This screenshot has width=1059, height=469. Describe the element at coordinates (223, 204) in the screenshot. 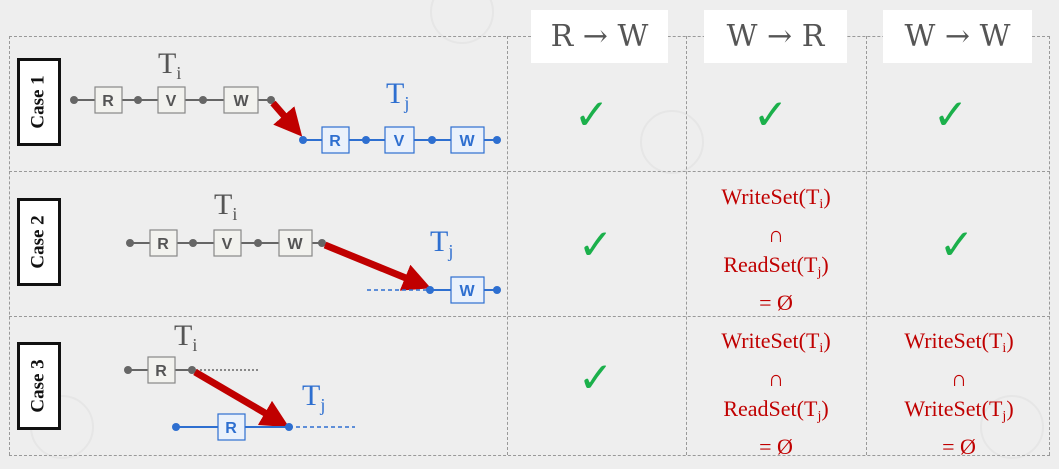

I see `case-2-ti-label: T` at that location.